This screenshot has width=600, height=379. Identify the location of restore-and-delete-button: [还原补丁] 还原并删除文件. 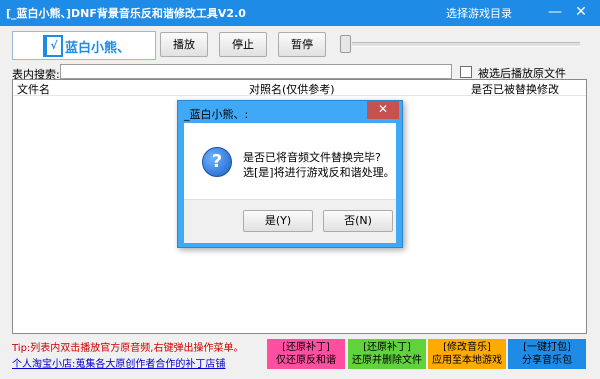
(387, 354).